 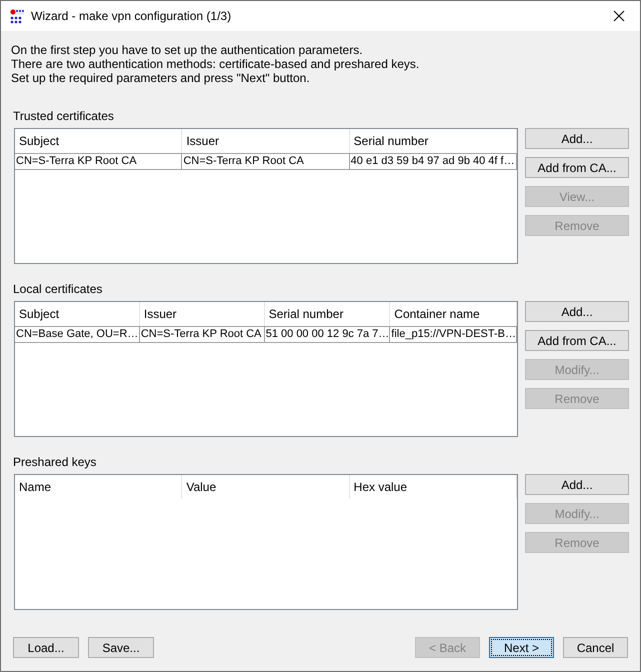 I want to click on close-icon, so click(x=619, y=16).